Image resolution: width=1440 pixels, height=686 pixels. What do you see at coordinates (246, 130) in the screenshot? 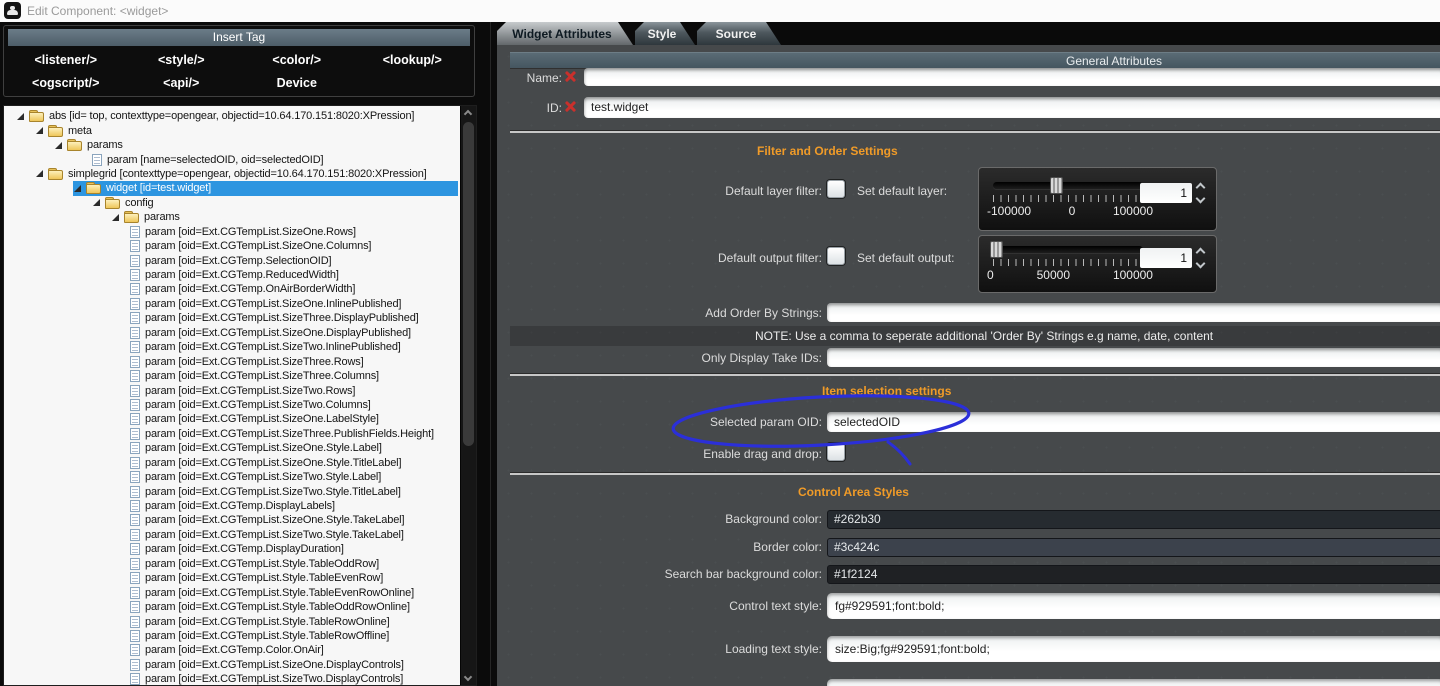
I see `tree-item-content: meta` at bounding box center [246, 130].